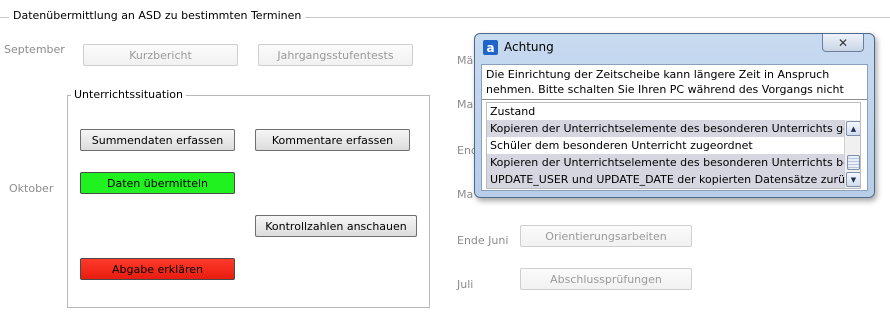  What do you see at coordinates (160, 55) in the screenshot?
I see `kurzbericht-button: Kurzbericht` at bounding box center [160, 55].